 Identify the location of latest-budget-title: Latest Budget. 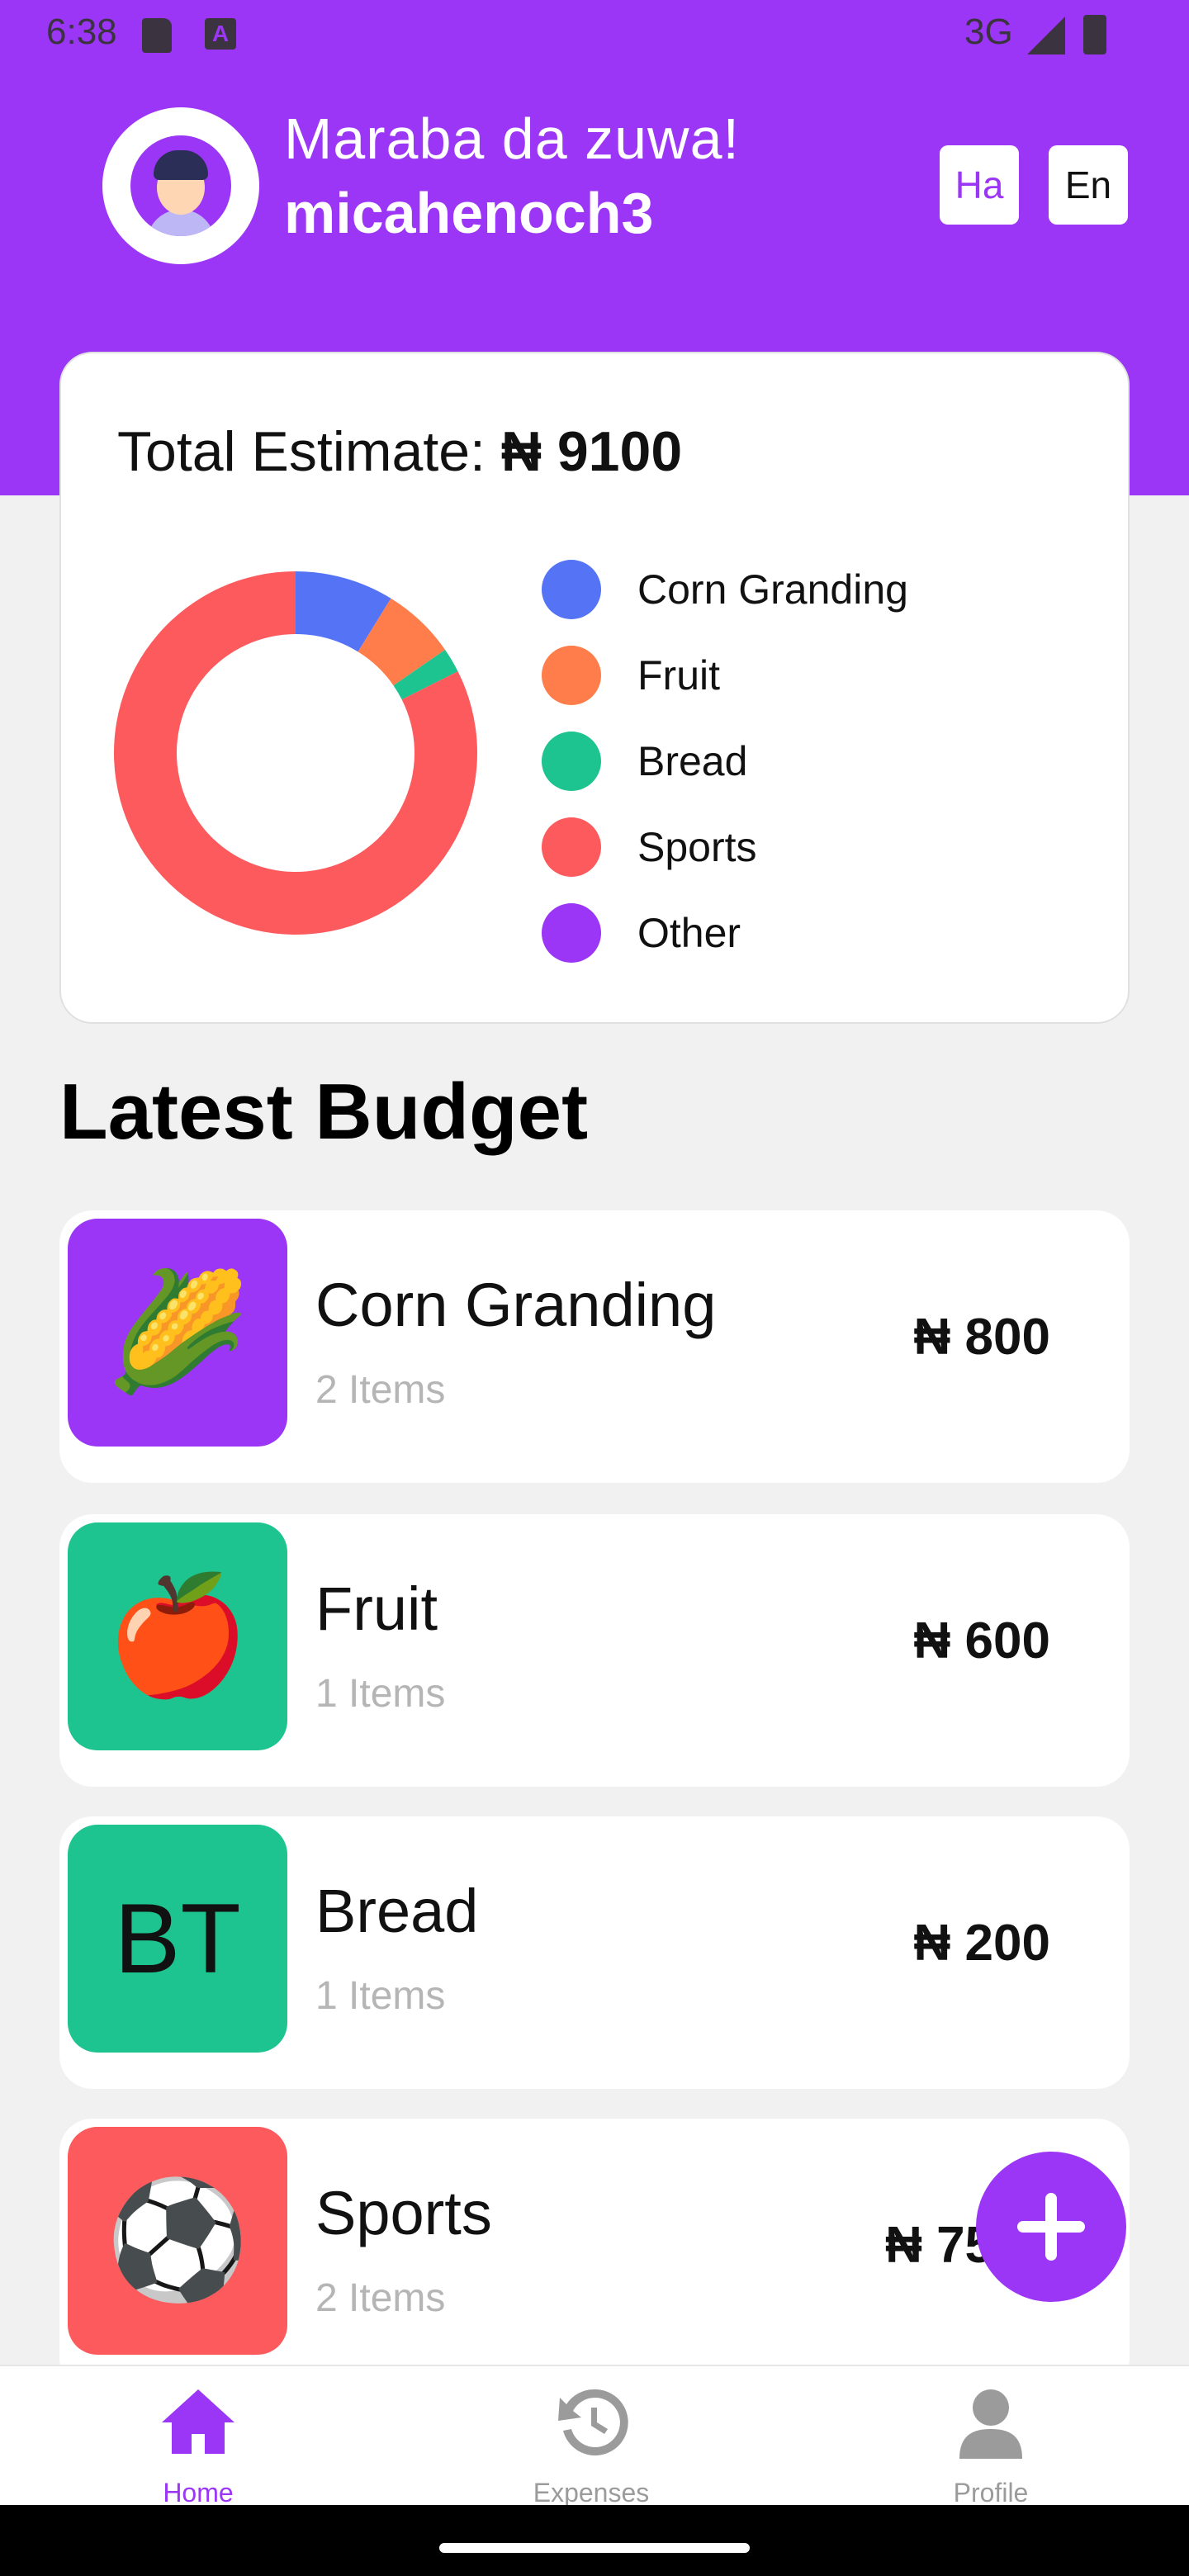
(324, 1112).